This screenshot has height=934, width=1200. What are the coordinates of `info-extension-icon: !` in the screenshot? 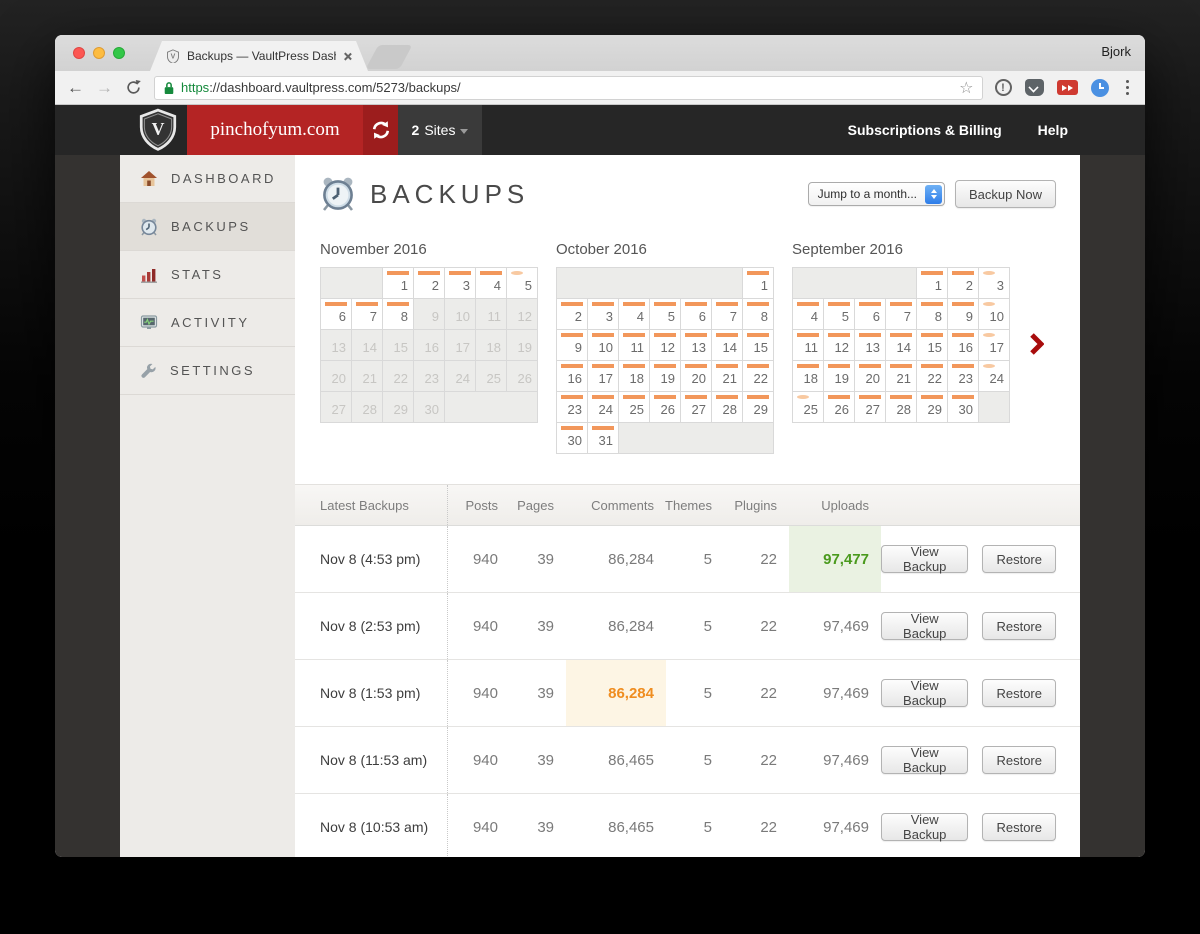 It's located at (1003, 87).